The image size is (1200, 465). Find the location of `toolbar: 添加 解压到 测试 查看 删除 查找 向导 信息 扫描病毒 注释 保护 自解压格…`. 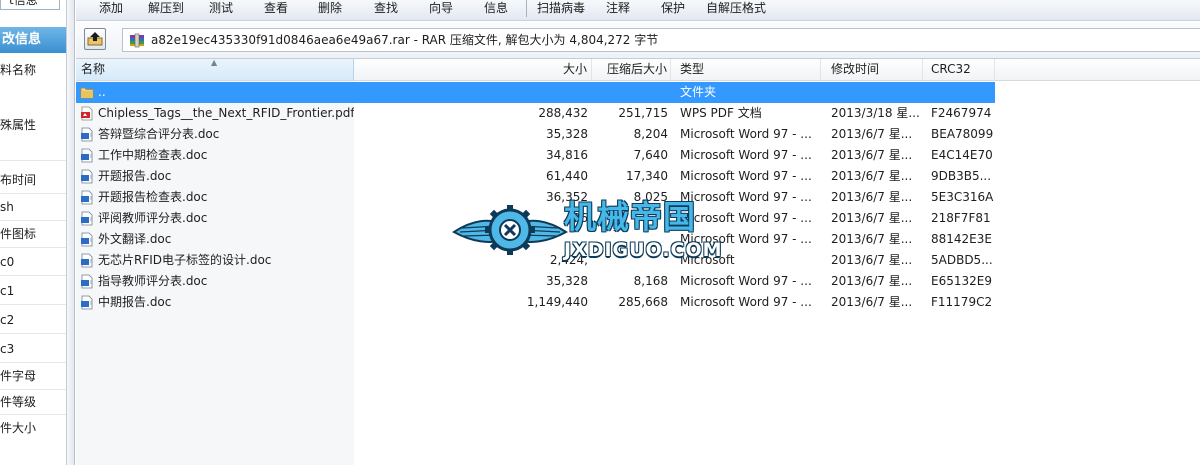

toolbar: 添加 解压到 测试 查看 删除 查找 向导 信息 扫描病毒 注释 保护 自解压格… is located at coordinates (638, 10).